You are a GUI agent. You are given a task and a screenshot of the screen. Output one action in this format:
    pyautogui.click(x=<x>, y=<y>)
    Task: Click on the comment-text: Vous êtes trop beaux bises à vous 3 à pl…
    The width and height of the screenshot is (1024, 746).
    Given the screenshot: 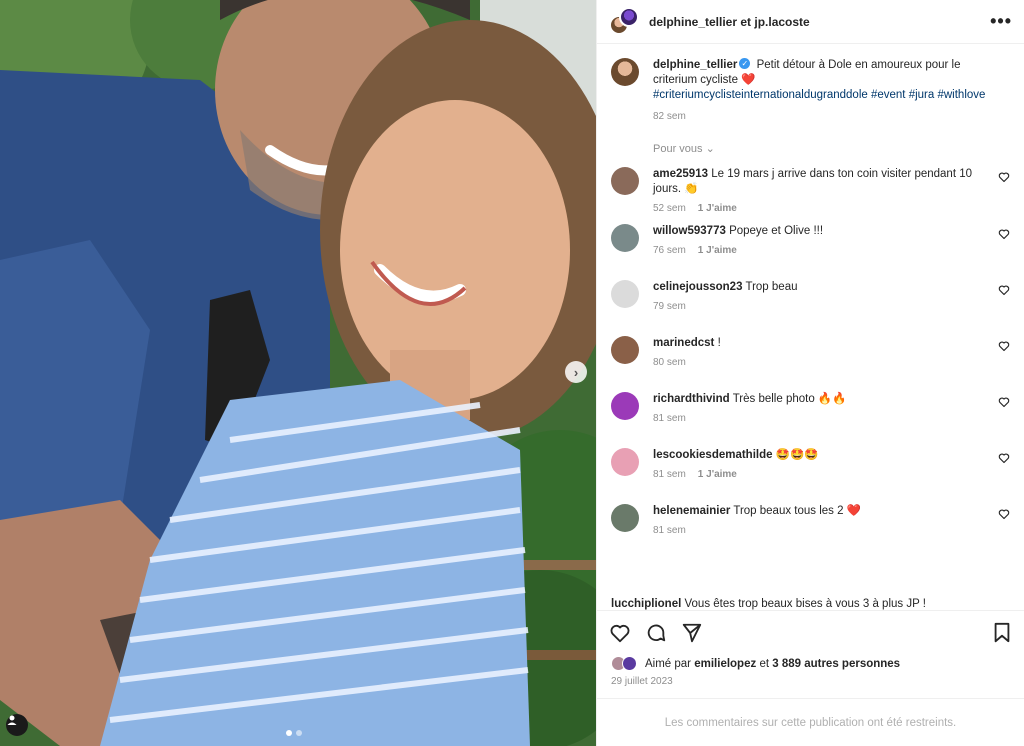 What is the action you would take?
    pyautogui.click(x=805, y=604)
    